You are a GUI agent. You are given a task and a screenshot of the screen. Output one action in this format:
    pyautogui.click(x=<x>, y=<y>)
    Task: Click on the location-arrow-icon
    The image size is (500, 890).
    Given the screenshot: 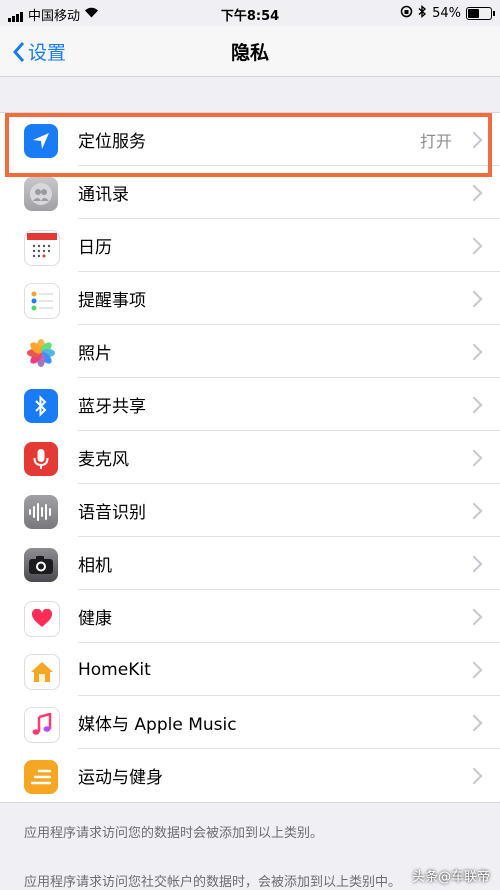 What is the action you would take?
    pyautogui.click(x=41, y=141)
    